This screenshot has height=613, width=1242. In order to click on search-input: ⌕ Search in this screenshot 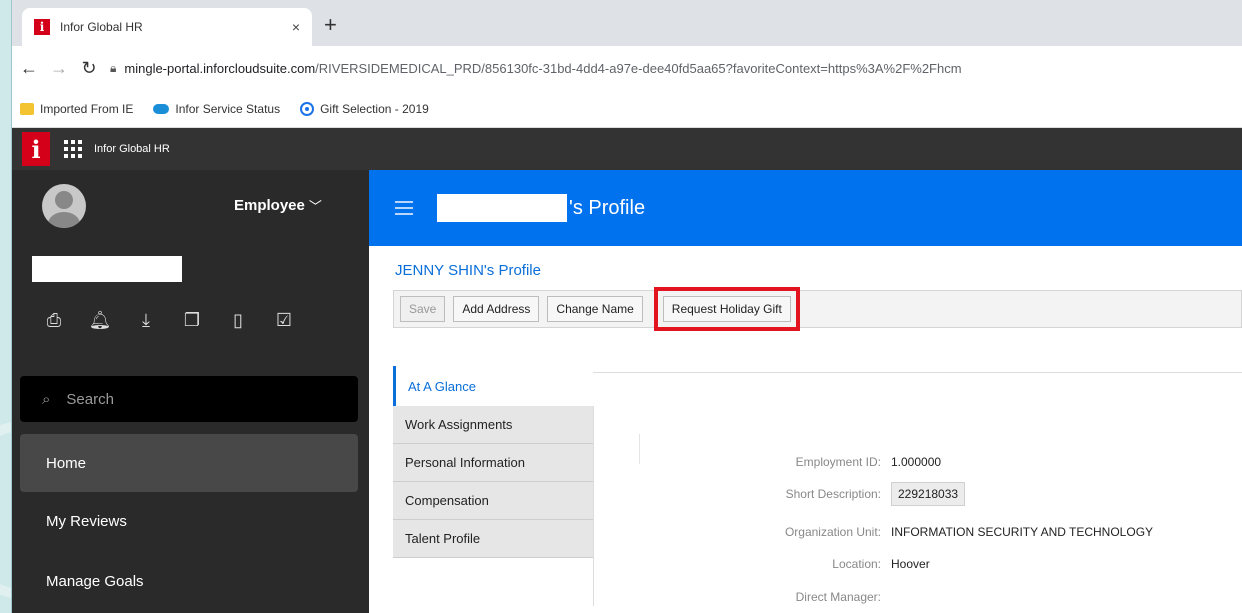, I will do `click(189, 399)`.